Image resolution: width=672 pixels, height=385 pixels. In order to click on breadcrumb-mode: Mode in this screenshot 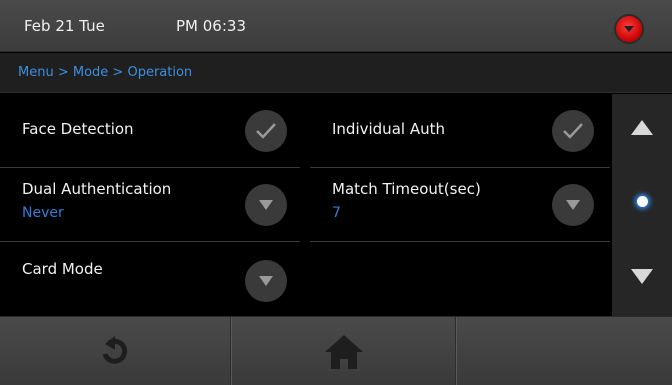, I will do `click(90, 72)`.